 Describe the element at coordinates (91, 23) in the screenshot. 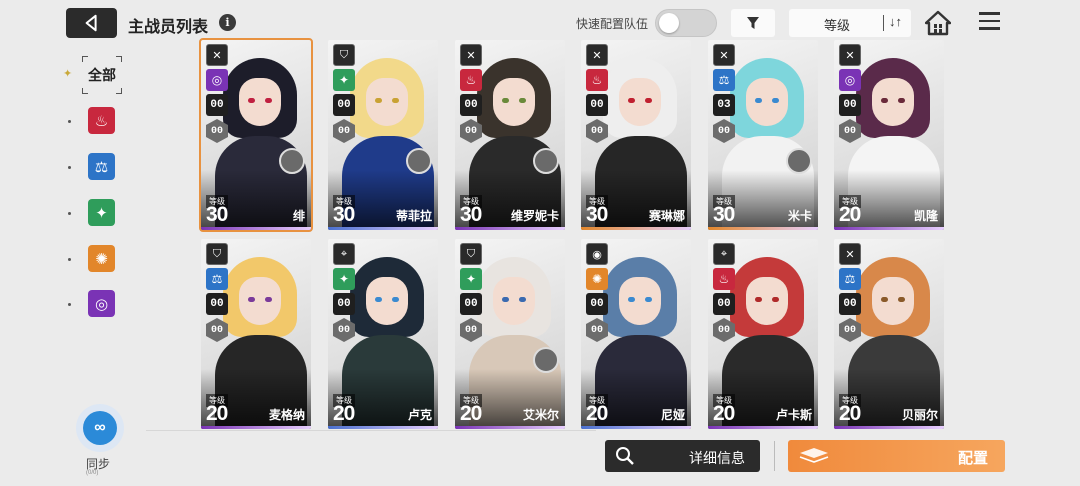

I see `back-button` at that location.